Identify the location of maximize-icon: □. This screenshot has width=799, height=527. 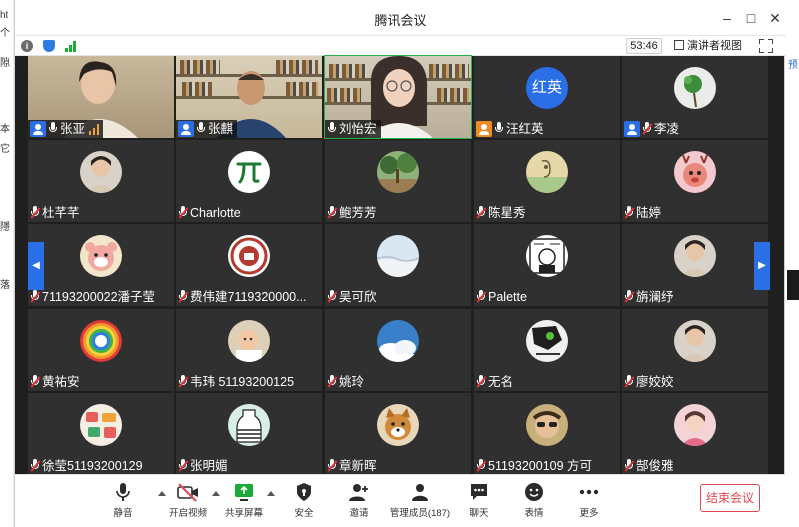
(751, 18).